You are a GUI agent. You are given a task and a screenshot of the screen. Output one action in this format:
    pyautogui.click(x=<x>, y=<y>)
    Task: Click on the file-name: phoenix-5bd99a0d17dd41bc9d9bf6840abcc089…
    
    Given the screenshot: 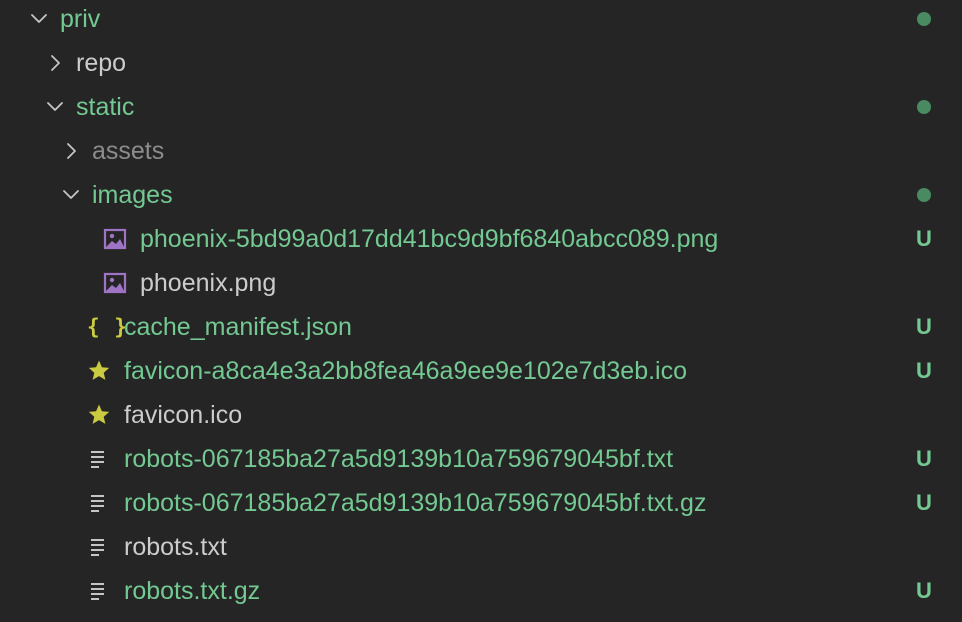 What is the action you would take?
    pyautogui.click(x=429, y=239)
    